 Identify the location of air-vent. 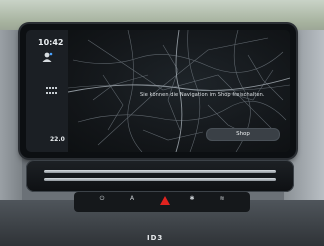
(160, 176).